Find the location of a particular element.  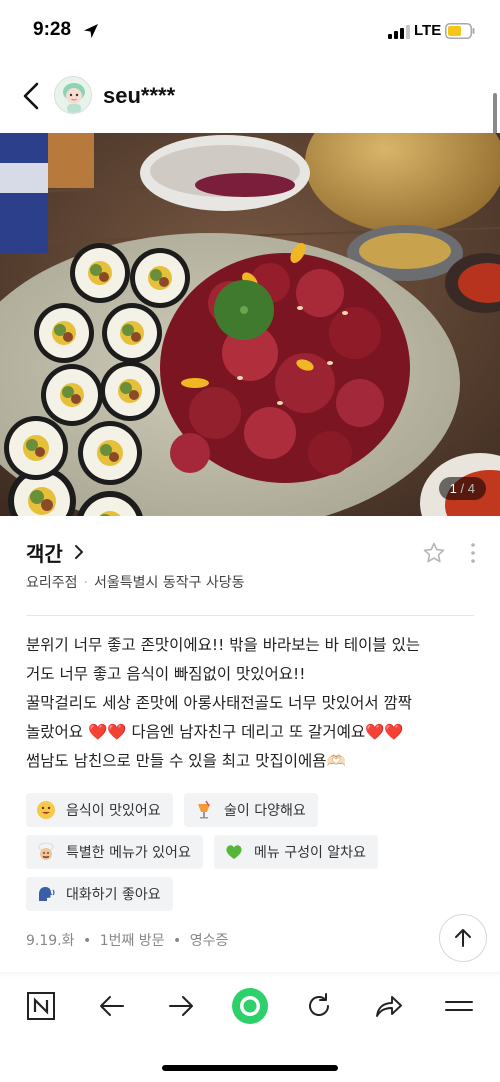

visit-info: 9.19.화 • 1번째 방문 • 영수증 is located at coordinates (127, 940).